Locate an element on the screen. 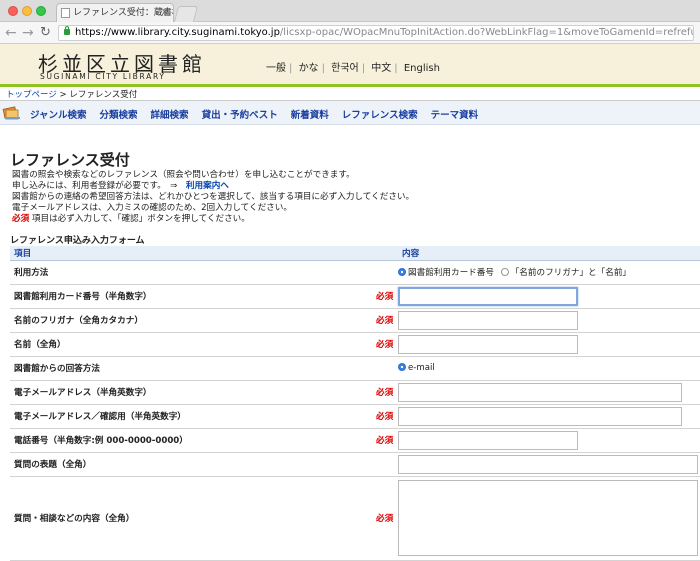  header-divider is located at coordinates (350, 85).